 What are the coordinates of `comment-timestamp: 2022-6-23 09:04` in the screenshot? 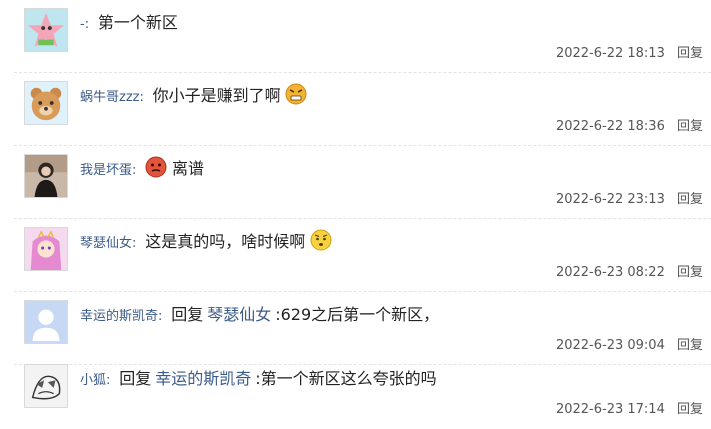 It's located at (610, 345).